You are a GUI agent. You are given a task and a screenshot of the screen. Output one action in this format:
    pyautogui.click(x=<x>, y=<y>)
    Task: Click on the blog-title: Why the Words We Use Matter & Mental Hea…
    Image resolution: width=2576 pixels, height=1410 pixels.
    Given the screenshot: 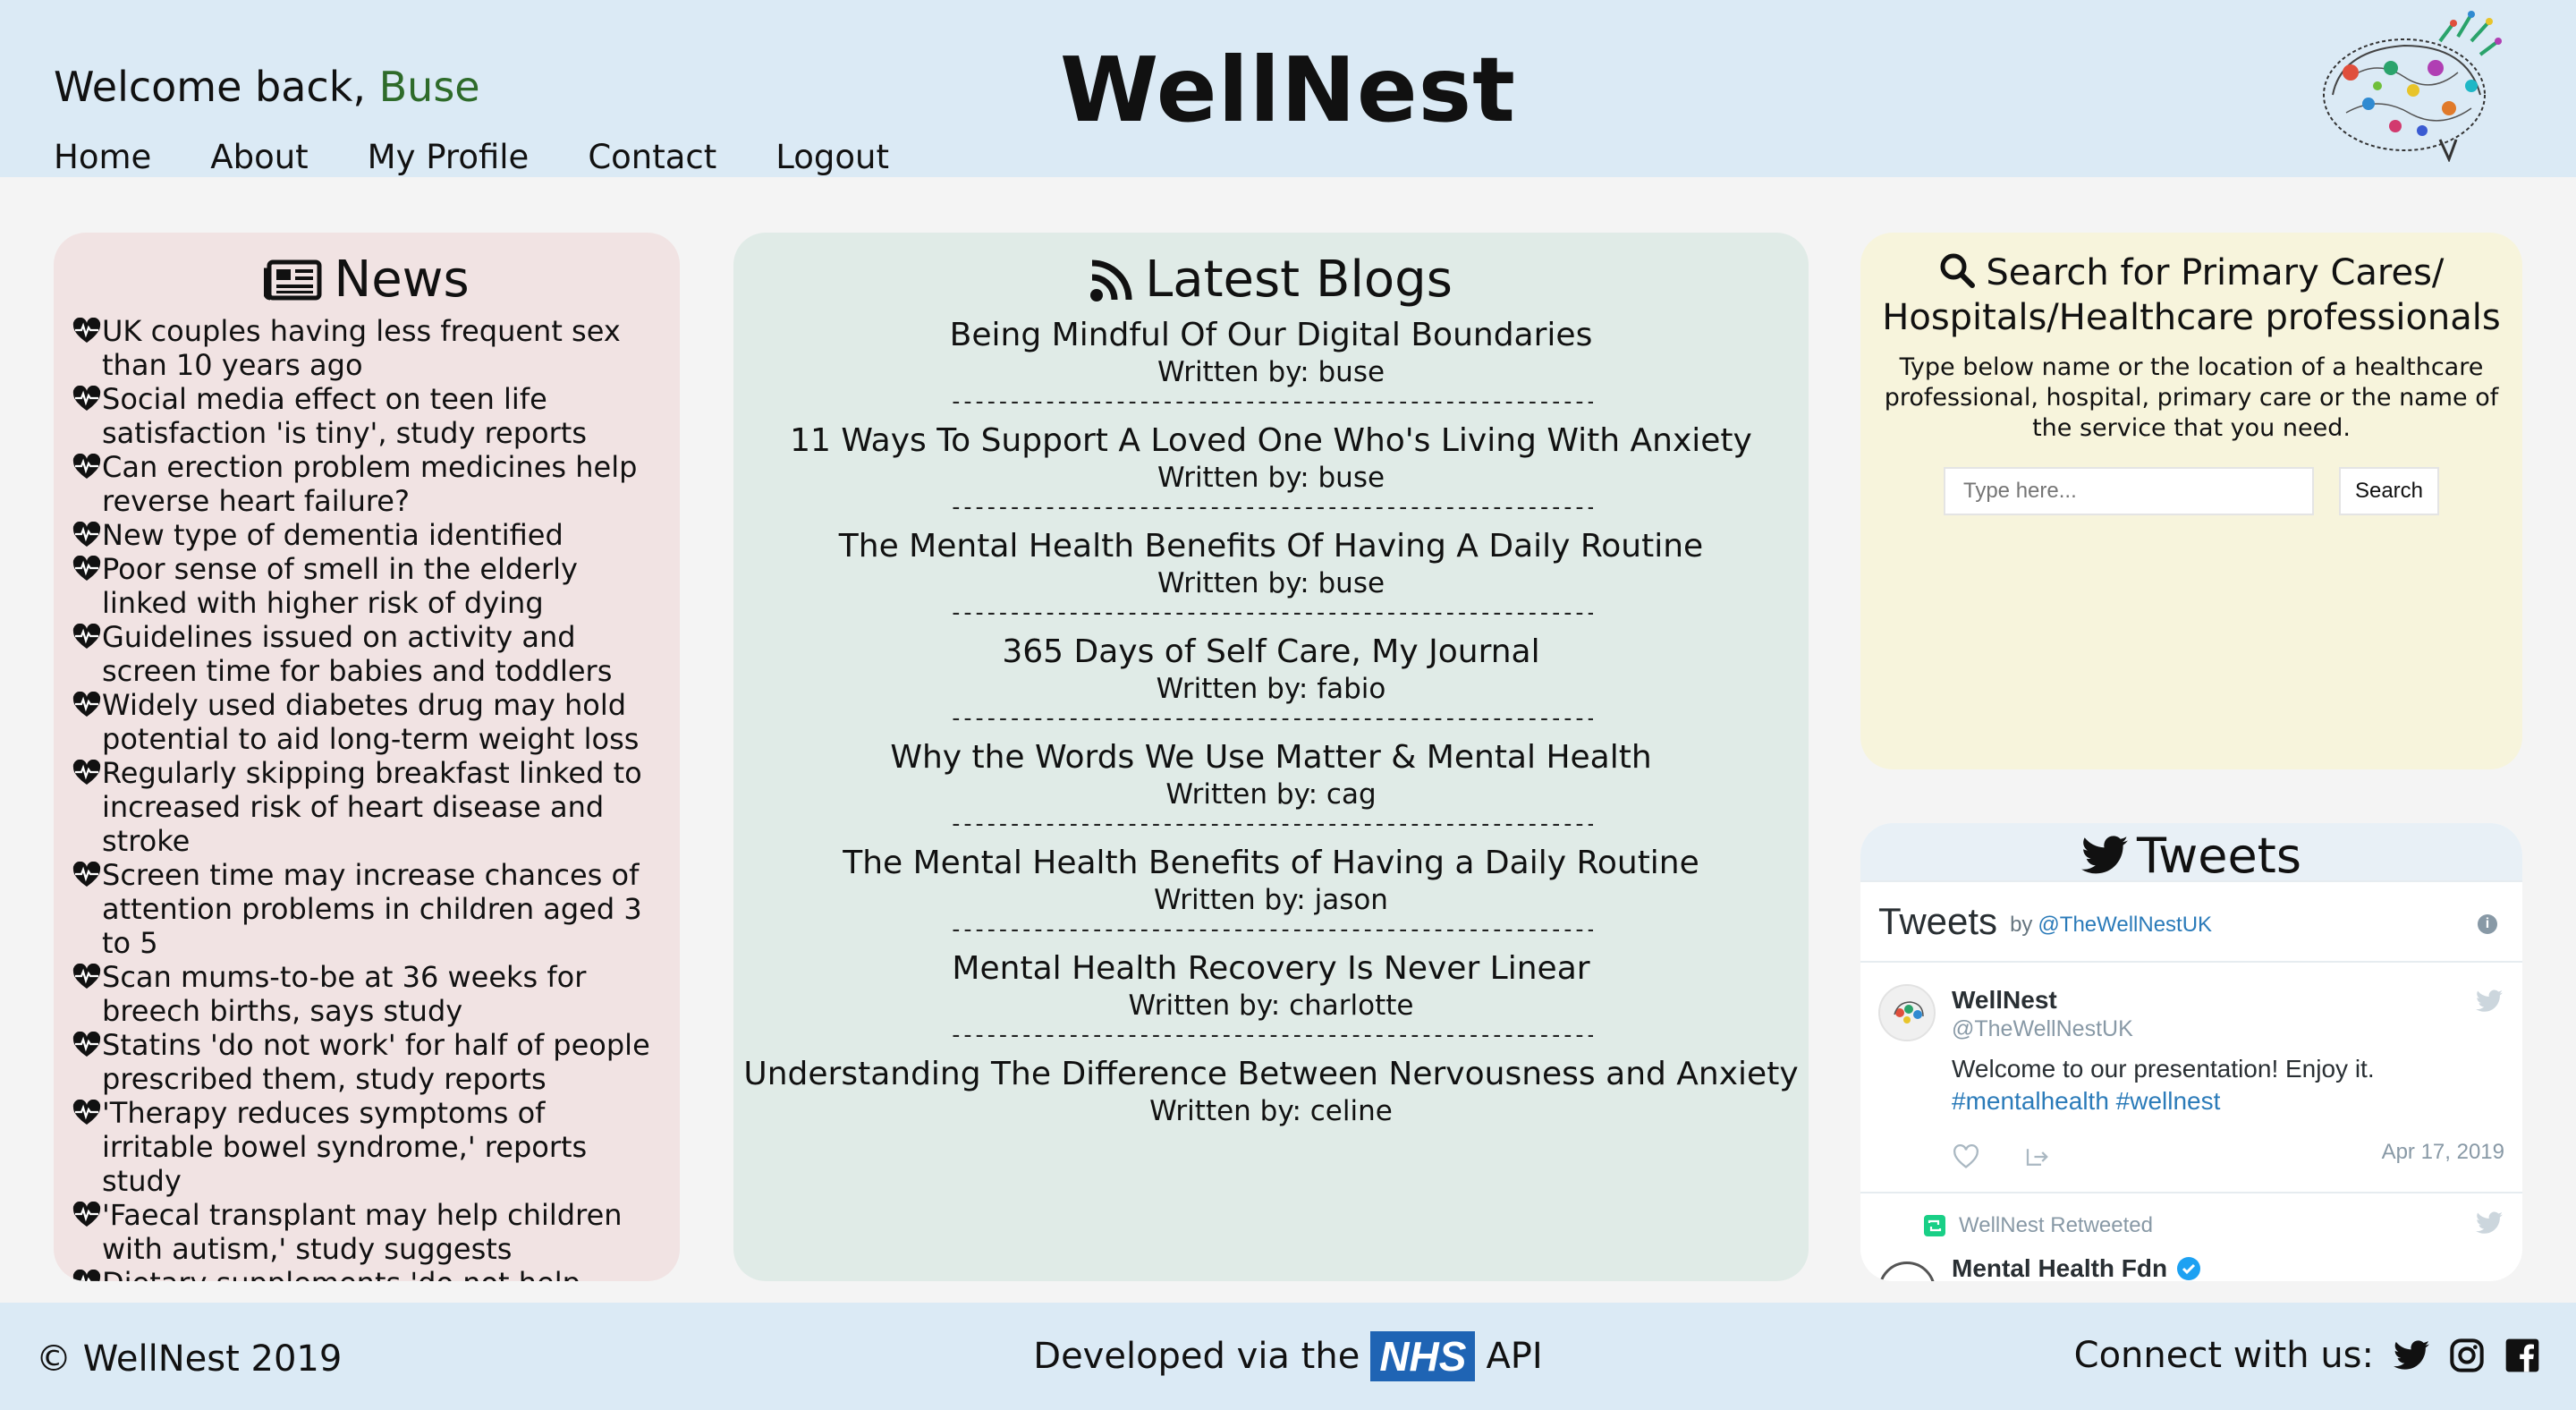 What is the action you would take?
    pyautogui.click(x=1271, y=757)
    